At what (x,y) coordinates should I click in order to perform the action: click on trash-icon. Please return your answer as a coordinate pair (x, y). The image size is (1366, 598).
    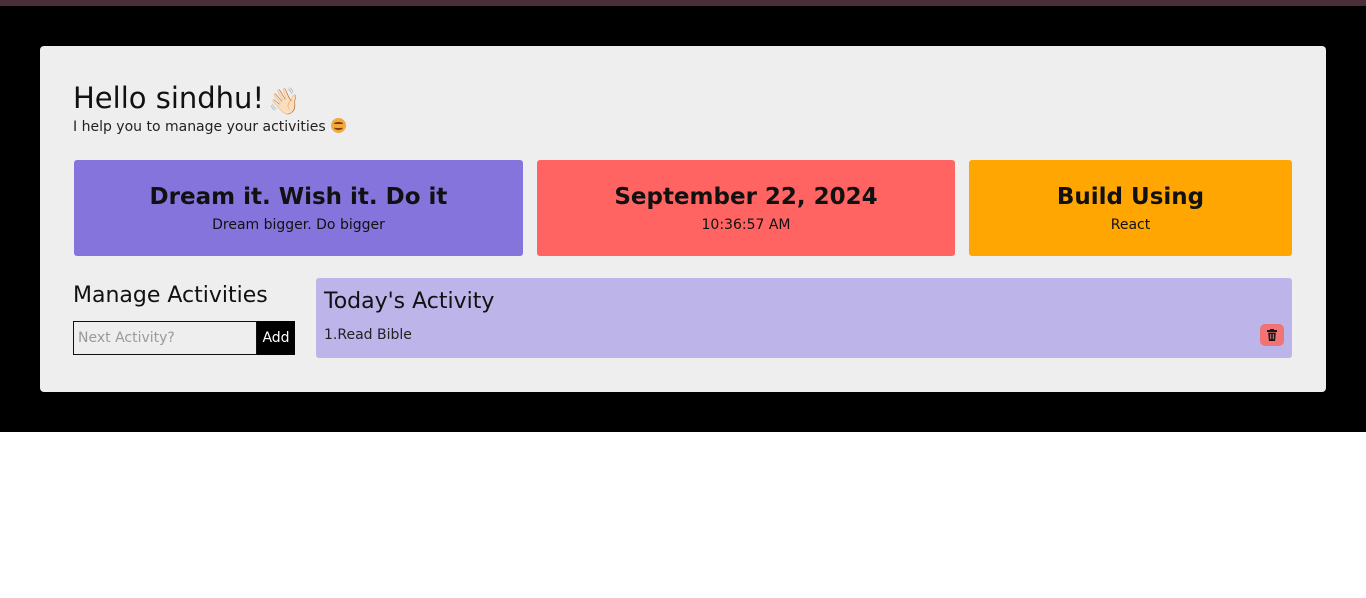
    Looking at the image, I should click on (1272, 335).